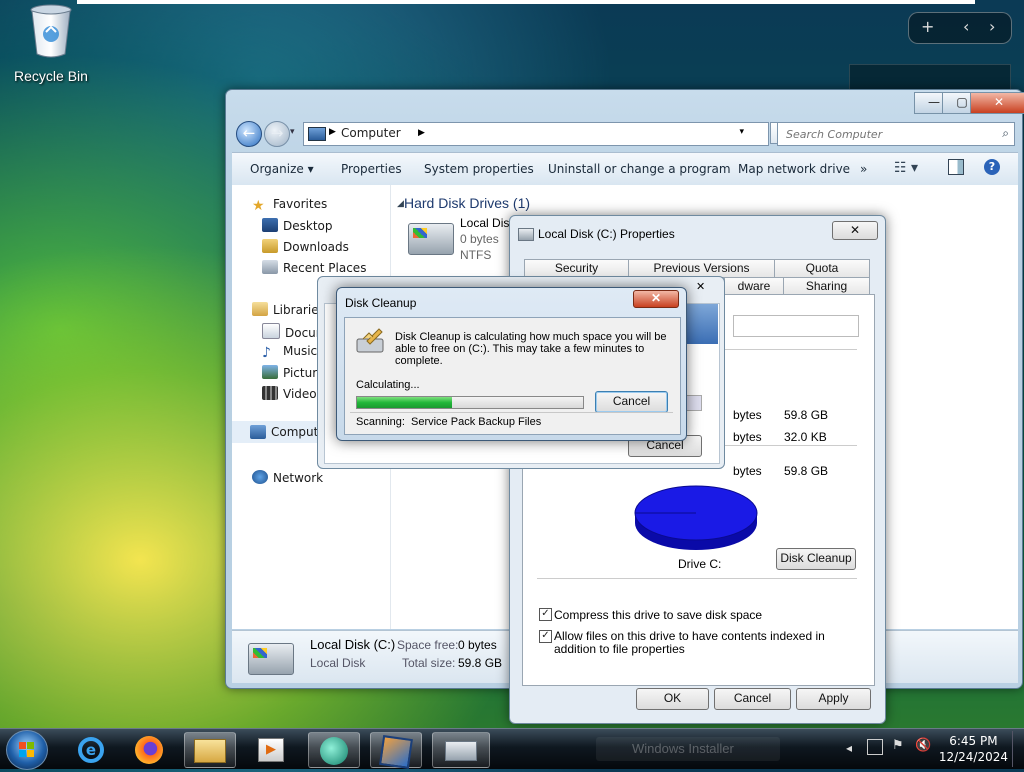  Describe the element at coordinates (956, 167) in the screenshot. I see `preview-pane-icon` at that location.